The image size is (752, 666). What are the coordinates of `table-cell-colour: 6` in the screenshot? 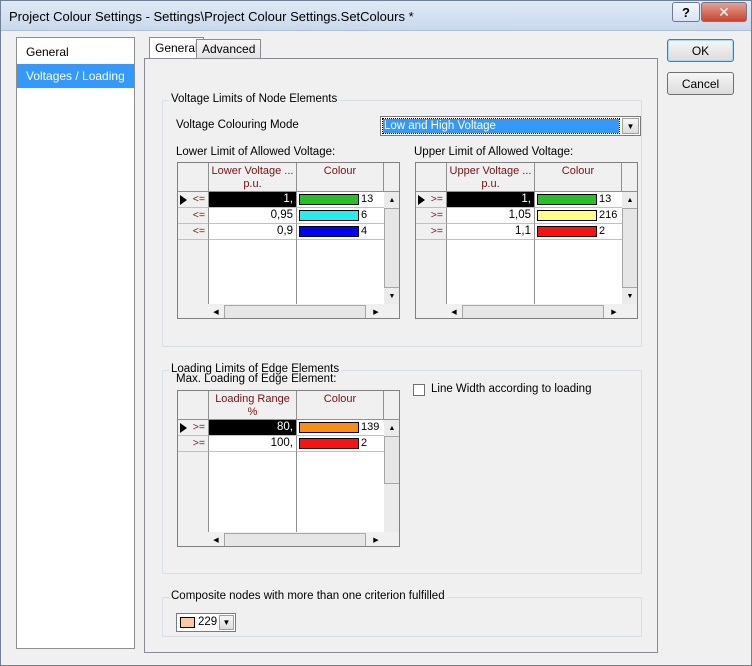 It's located at (340, 216).